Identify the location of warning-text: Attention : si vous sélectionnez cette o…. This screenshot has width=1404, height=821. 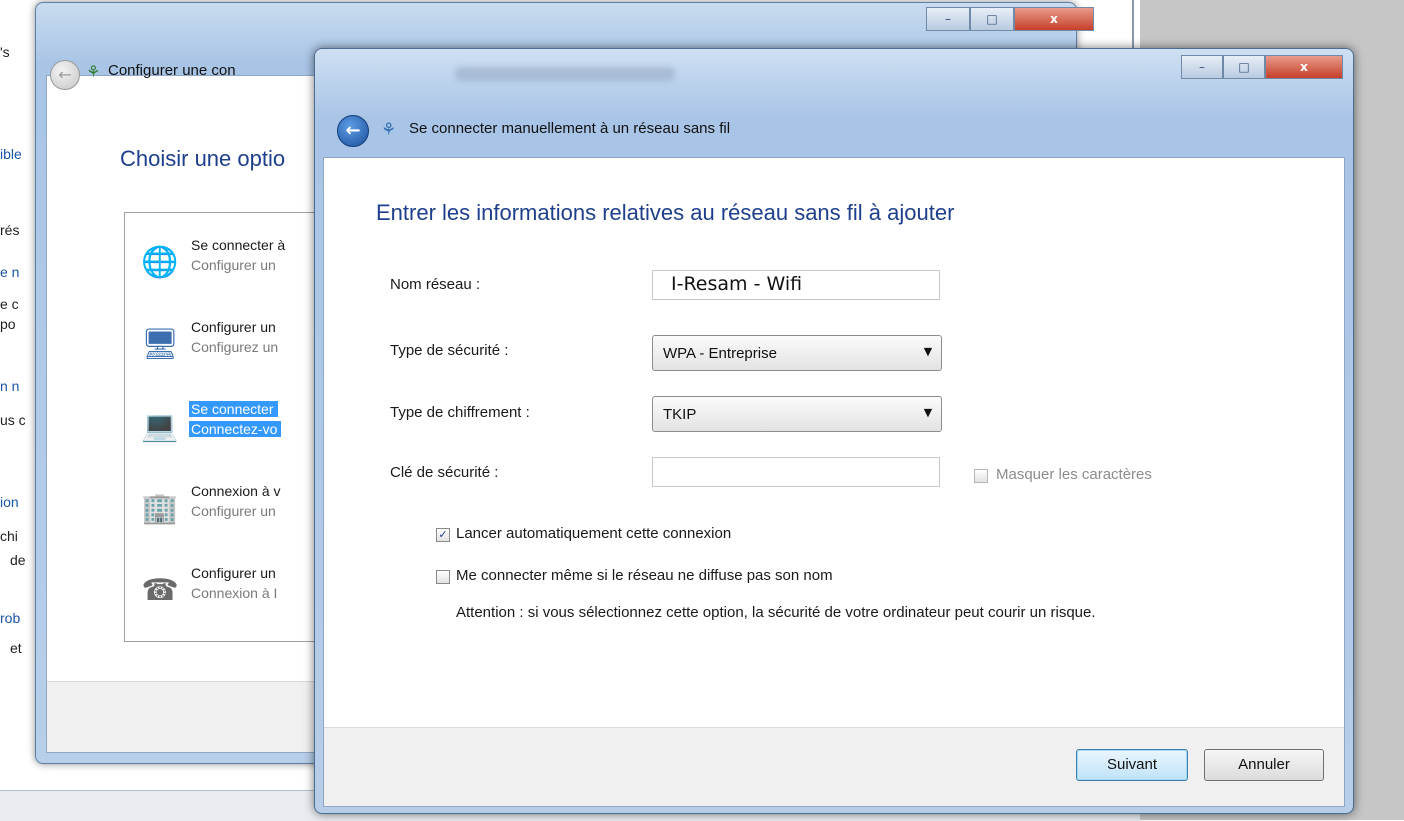
(776, 612).